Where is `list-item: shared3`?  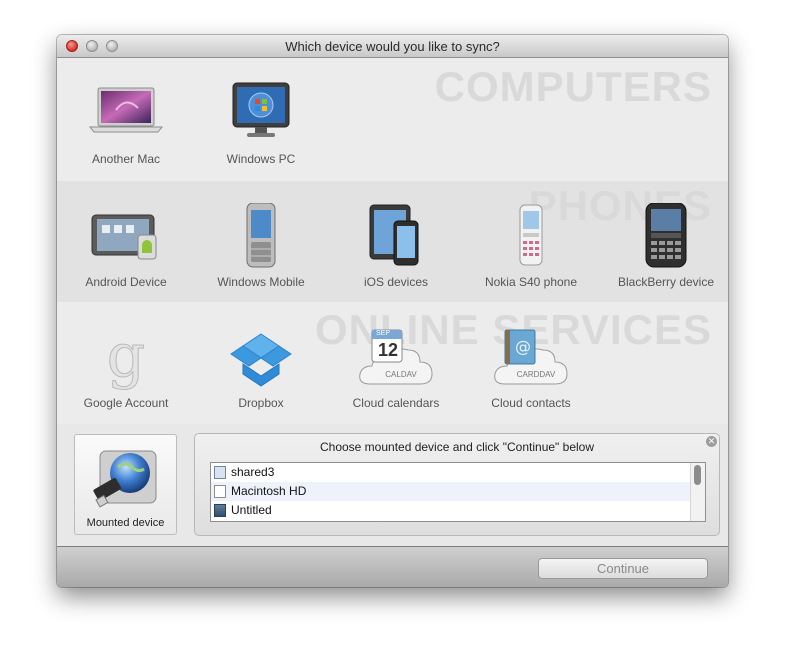 list-item: shared3 is located at coordinates (458, 472).